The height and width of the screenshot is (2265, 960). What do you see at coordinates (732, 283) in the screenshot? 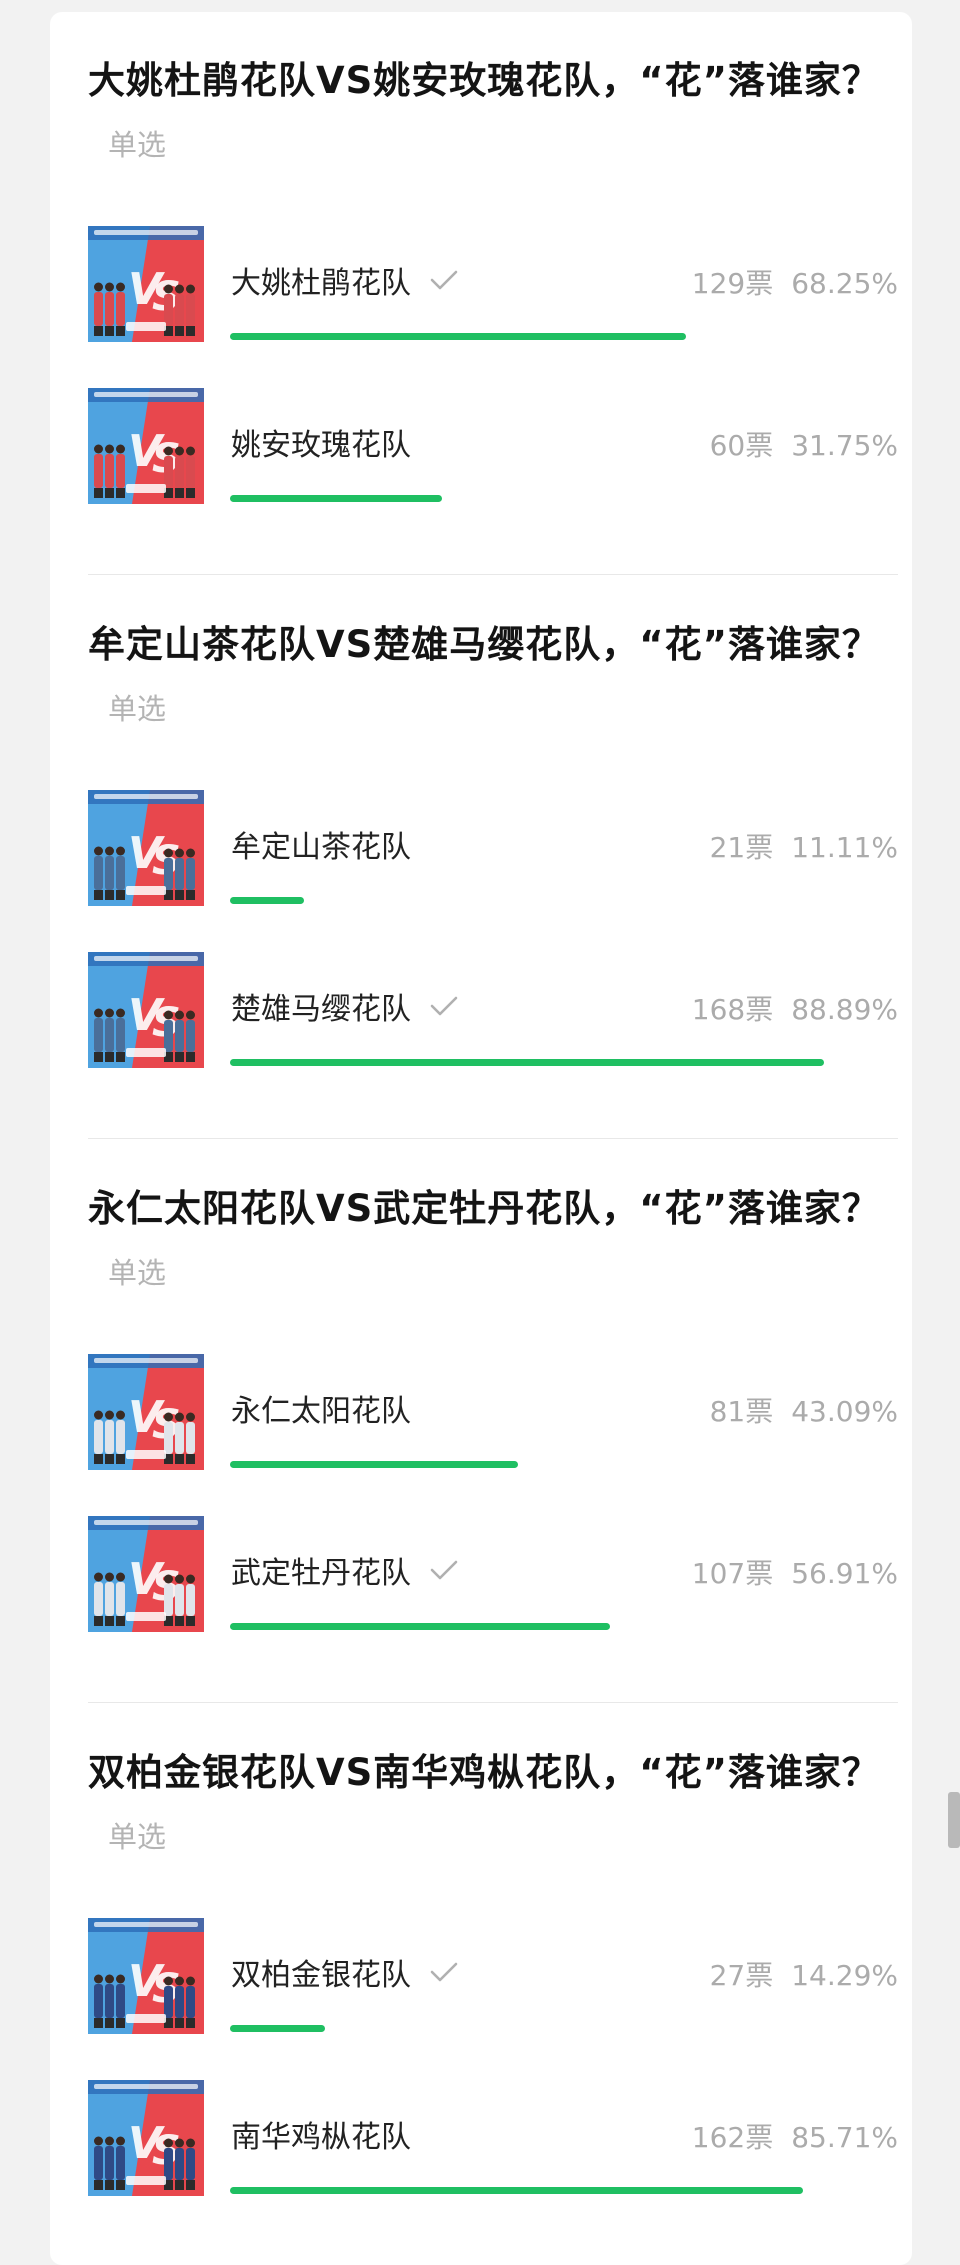
I see `vote-count: 129票` at bounding box center [732, 283].